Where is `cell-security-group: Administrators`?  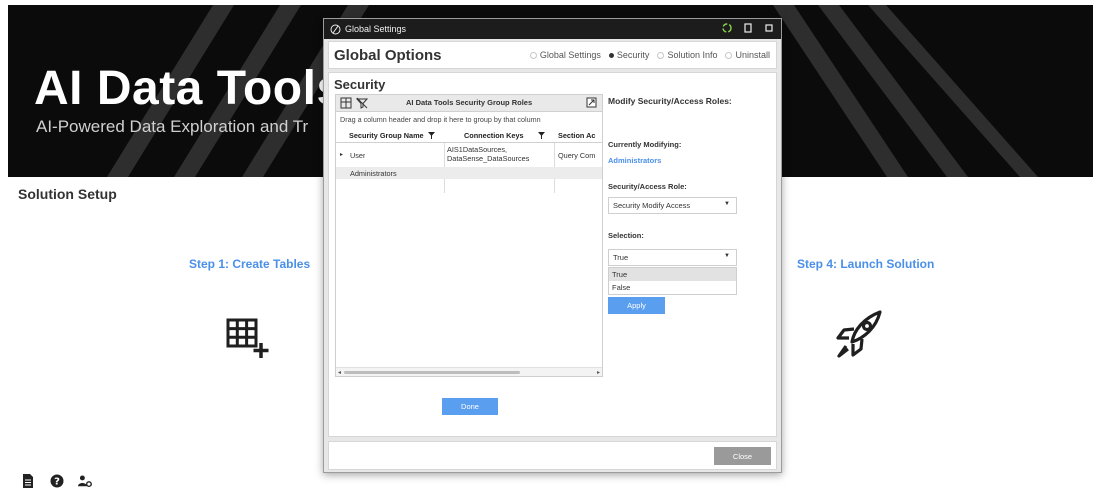
cell-security-group: Administrators is located at coordinates (373, 173).